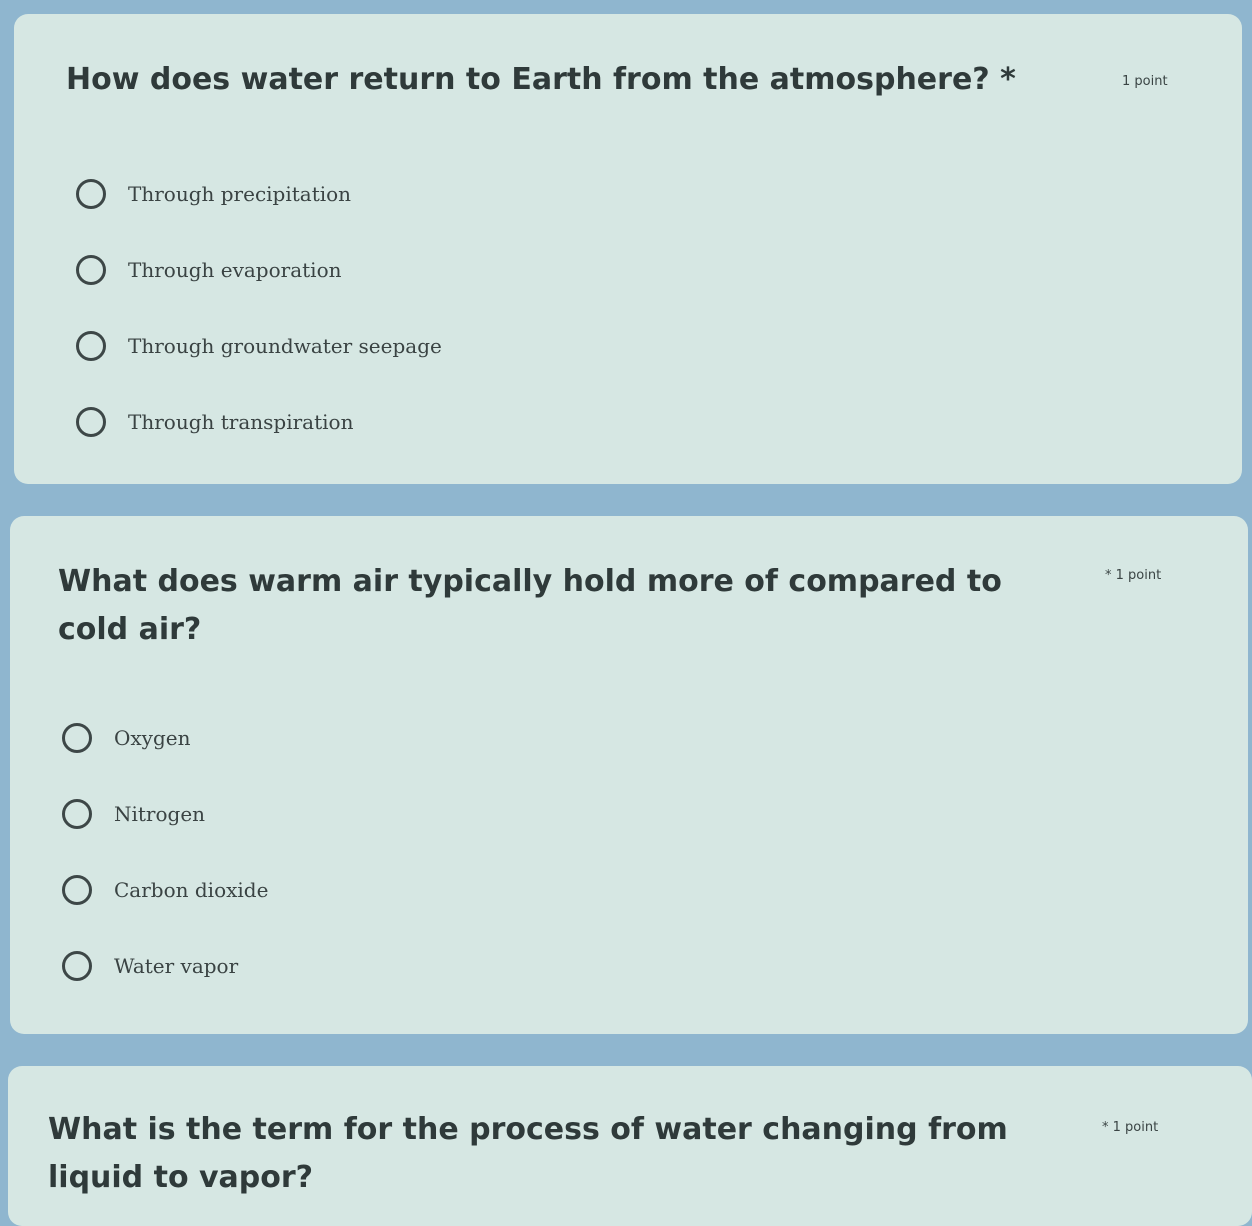 The width and height of the screenshot is (1252, 1226). Describe the element at coordinates (191, 890) in the screenshot. I see `option-label: Carbon dioxide` at that location.